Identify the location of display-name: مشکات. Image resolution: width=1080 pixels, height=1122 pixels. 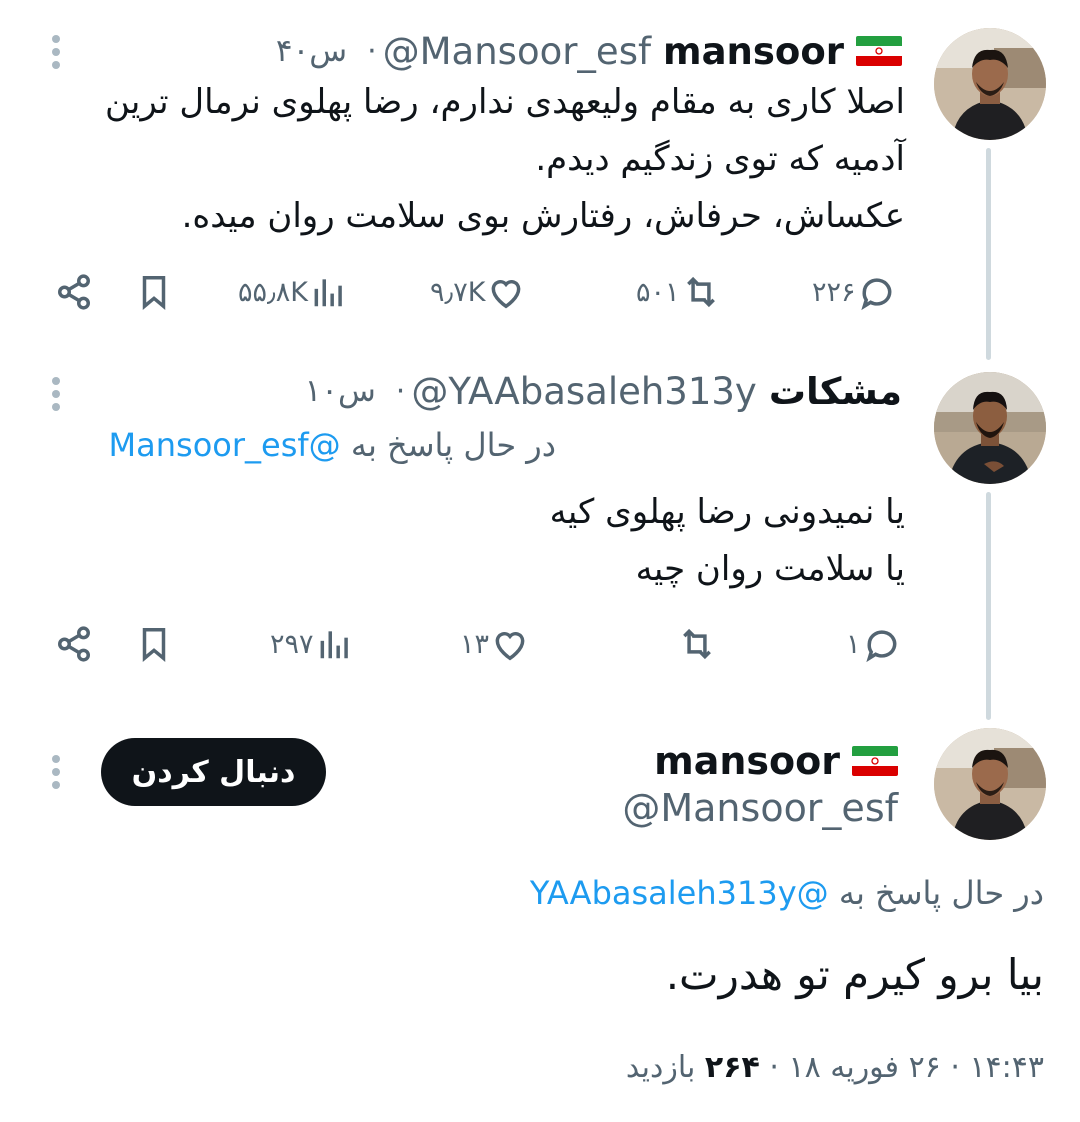
(835, 391).